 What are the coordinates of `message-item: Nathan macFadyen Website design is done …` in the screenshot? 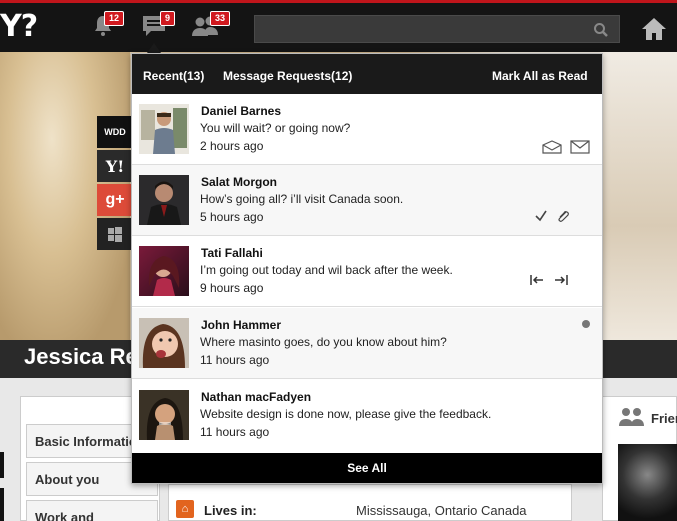 It's located at (367, 415).